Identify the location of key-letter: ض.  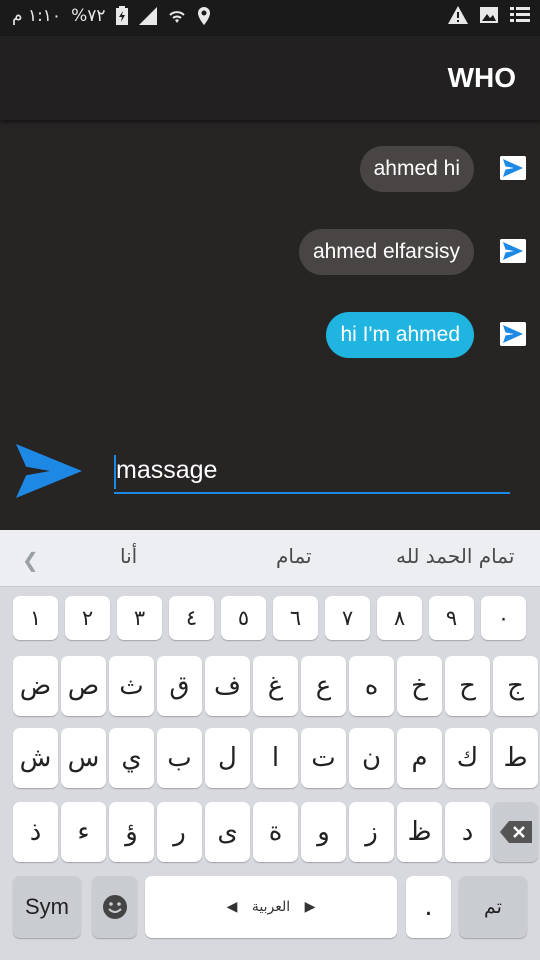
(35, 686).